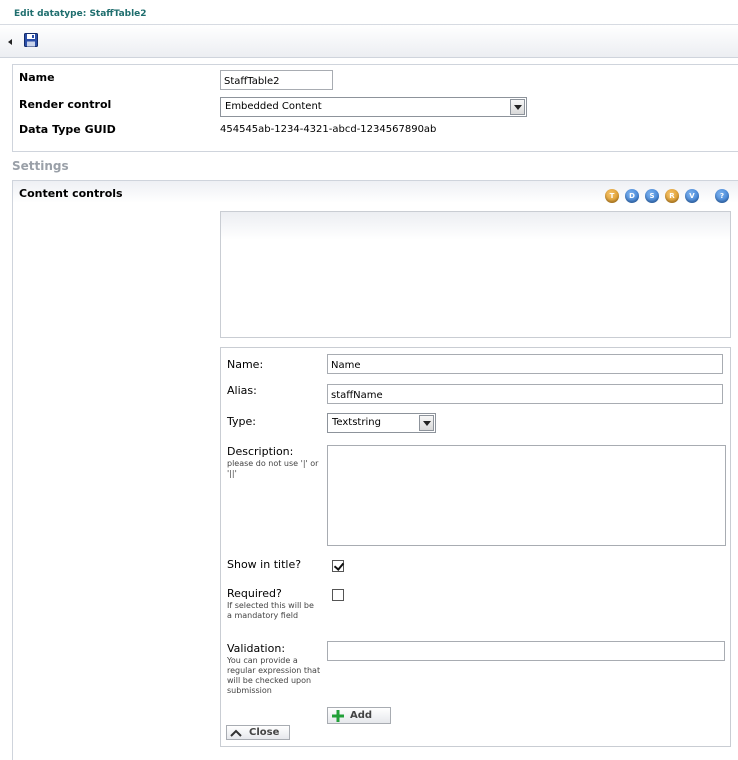 This screenshot has height=760, width=738. Describe the element at coordinates (525, 364) in the screenshot. I see `field-name-input` at that location.